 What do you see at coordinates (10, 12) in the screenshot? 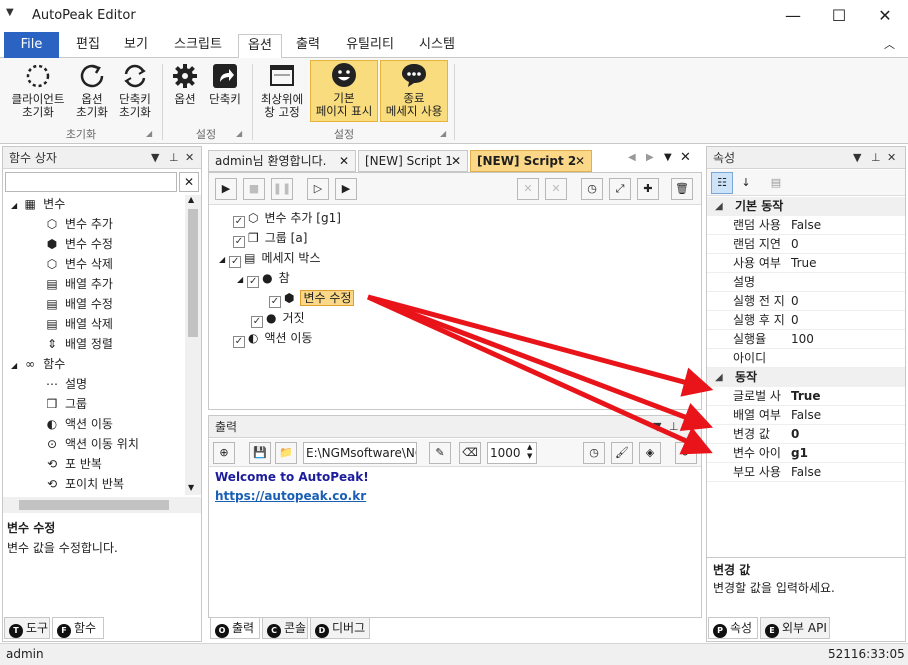
I see `quick-access-menu-icon: ▼` at bounding box center [10, 12].